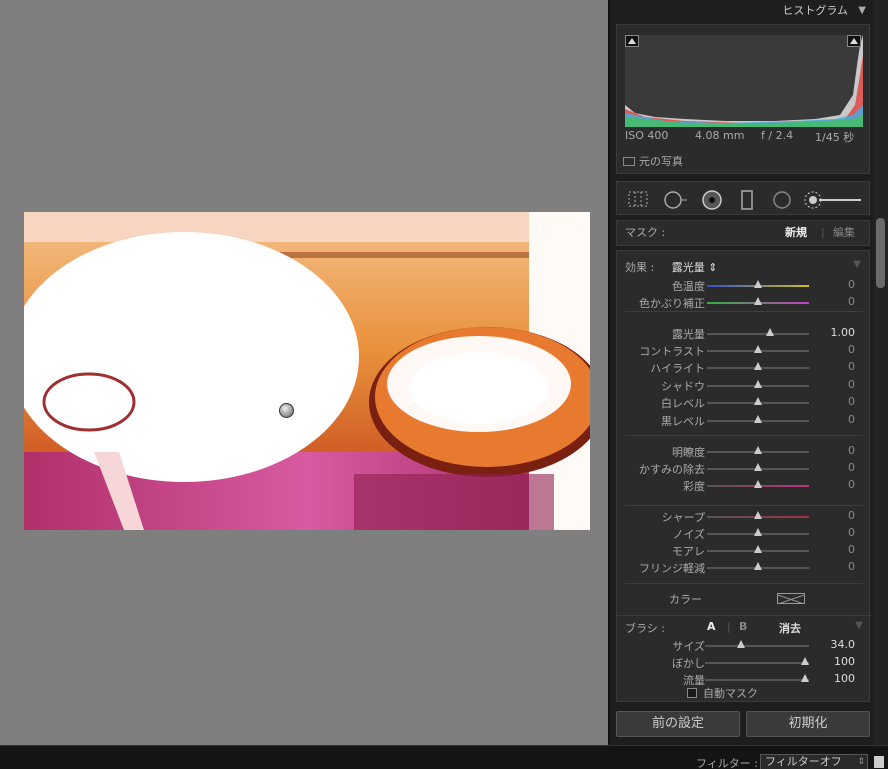 The height and width of the screenshot is (769, 888). What do you see at coordinates (834, 200) in the screenshot?
I see `adjustment-brush-tool-icon` at bounding box center [834, 200].